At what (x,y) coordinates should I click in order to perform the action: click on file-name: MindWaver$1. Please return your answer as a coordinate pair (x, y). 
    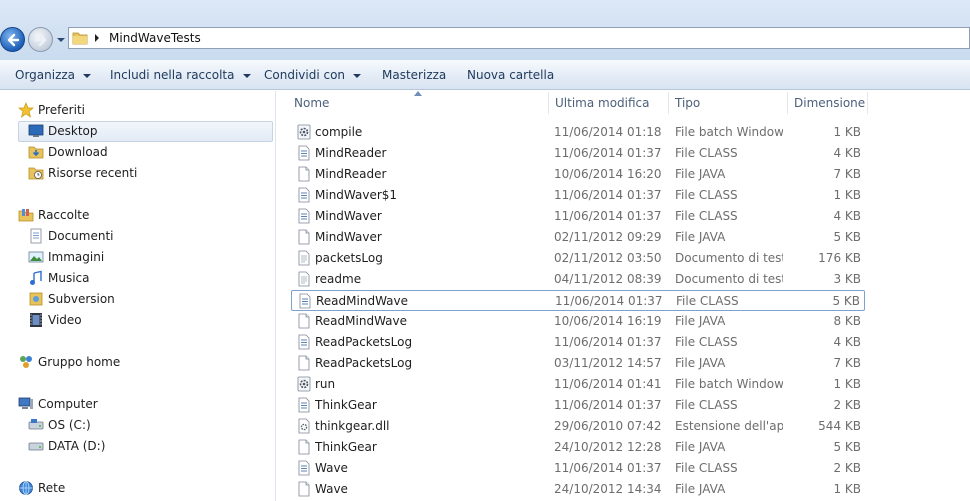
    Looking at the image, I should click on (430, 195).